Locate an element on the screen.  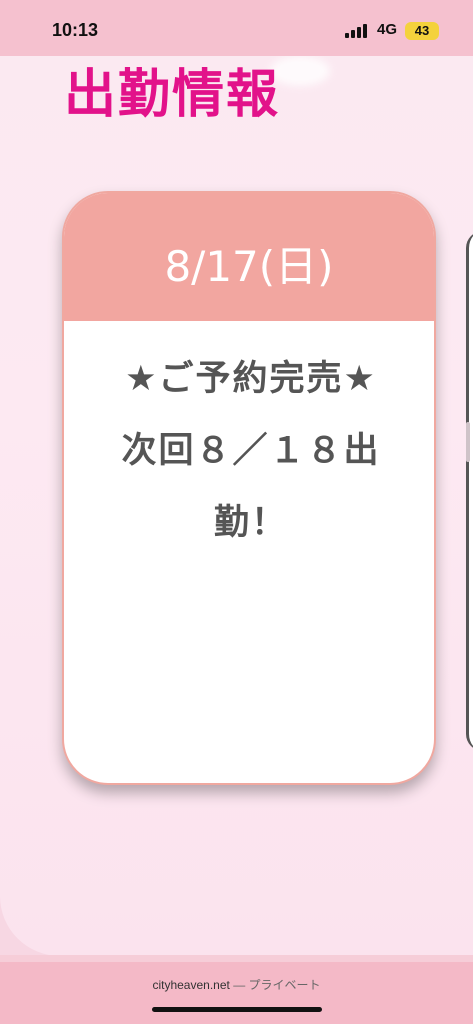
browser-bar: cityheaven.net — プライベート is located at coordinates (236, 993).